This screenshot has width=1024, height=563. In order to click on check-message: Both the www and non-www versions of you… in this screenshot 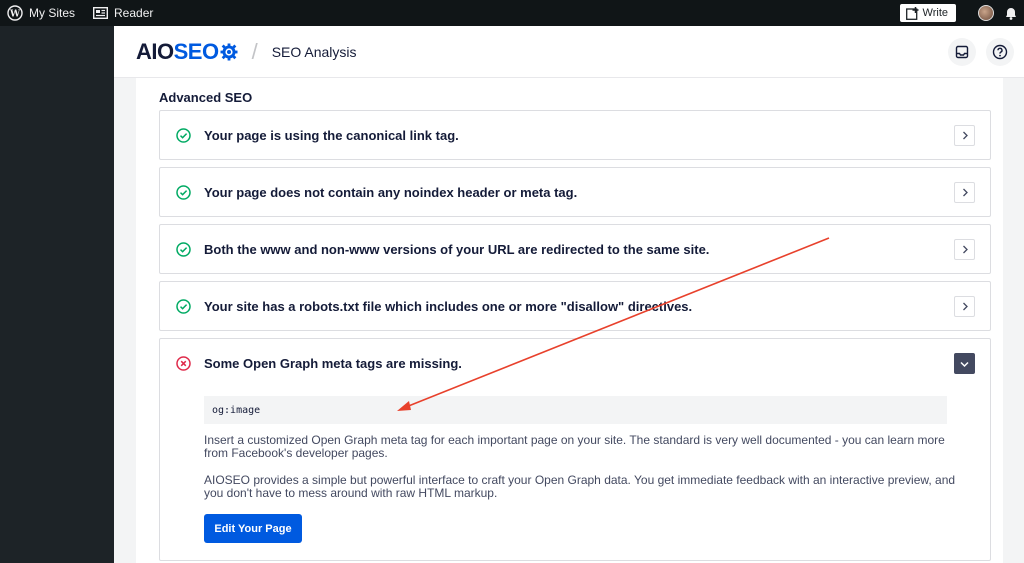, I will do `click(457, 249)`.